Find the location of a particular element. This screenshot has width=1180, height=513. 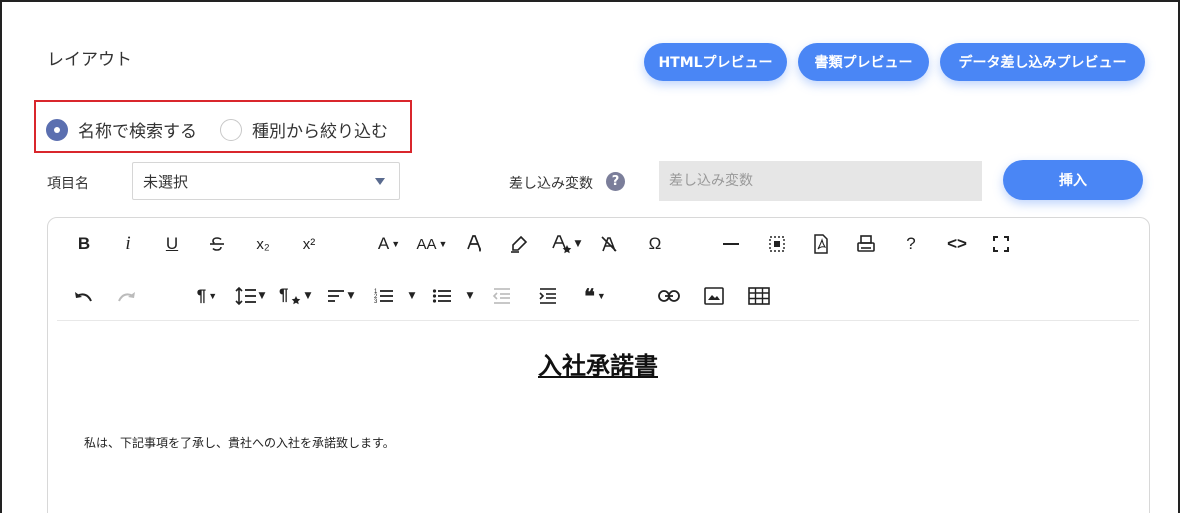

quote-icon: ❝ is located at coordinates (589, 296).